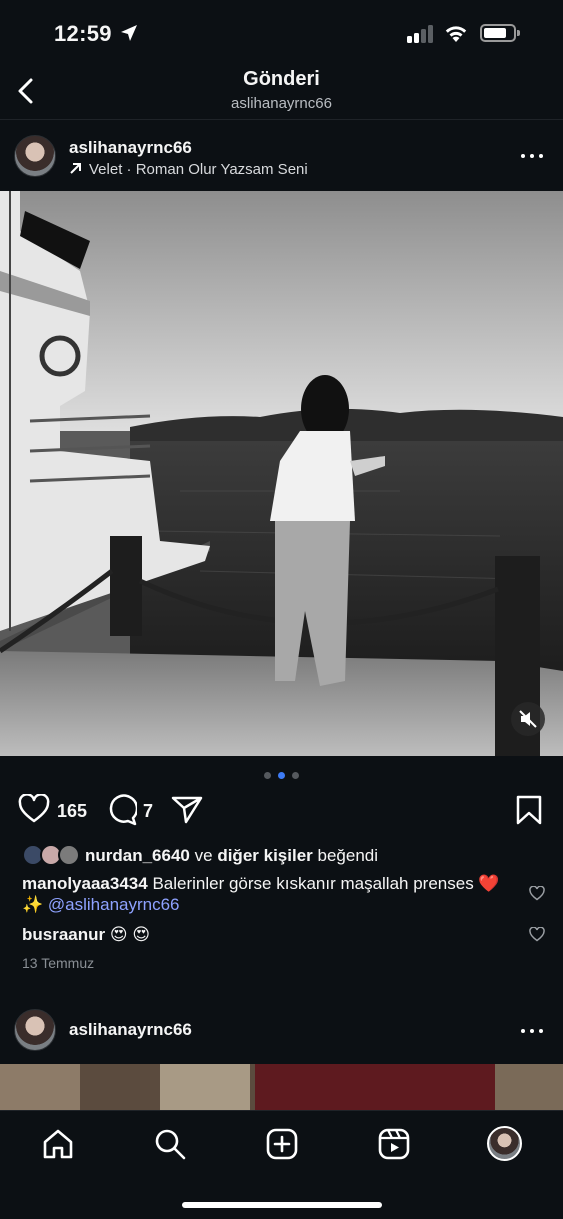 The height and width of the screenshot is (1219, 563). I want to click on status-time: 12:59, so click(83, 33).